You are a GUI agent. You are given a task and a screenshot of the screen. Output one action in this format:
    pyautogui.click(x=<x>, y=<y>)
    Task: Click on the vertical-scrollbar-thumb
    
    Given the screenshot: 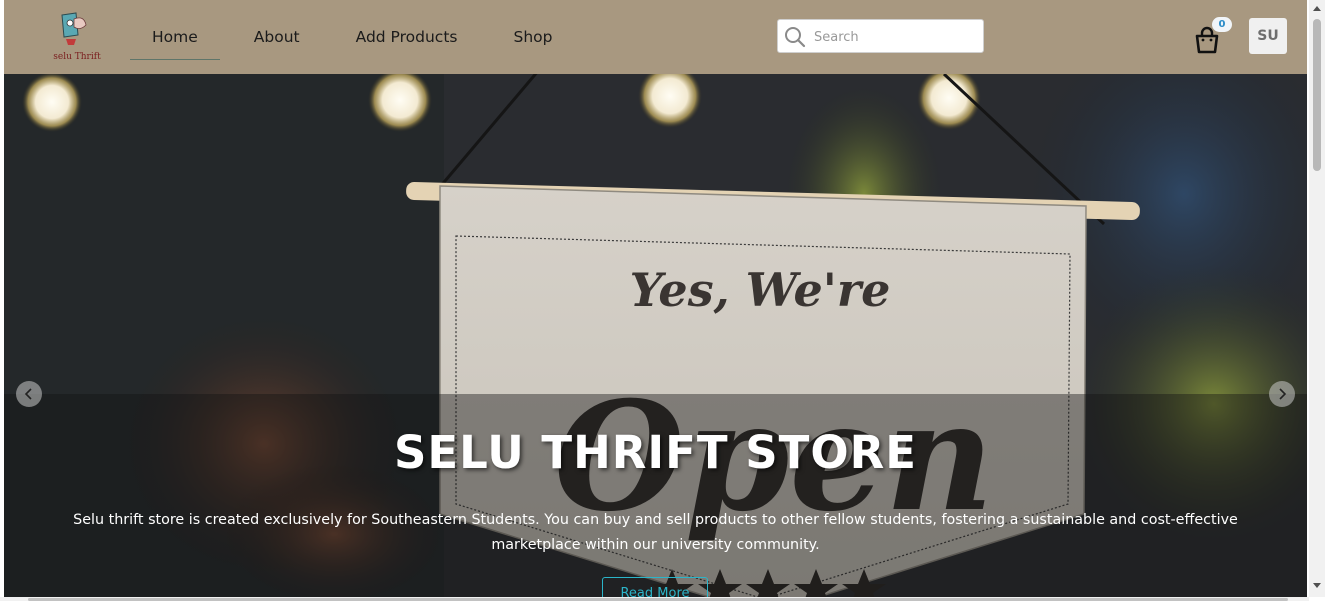 What is the action you would take?
    pyautogui.click(x=1317, y=95)
    